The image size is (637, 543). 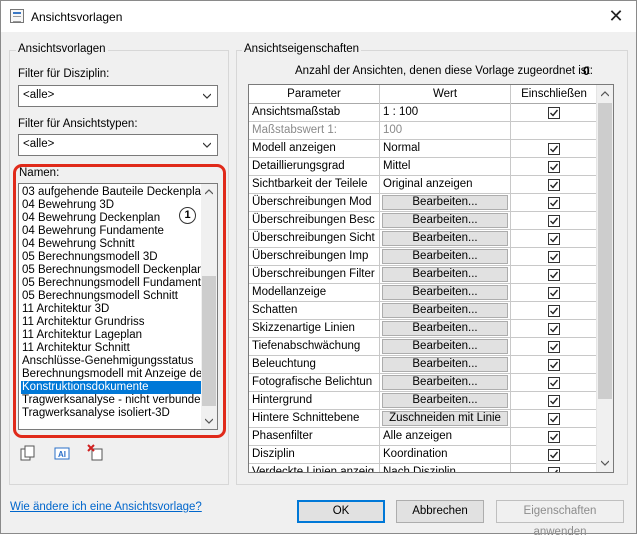 I want to click on names-scrollbar, so click(x=209, y=306).